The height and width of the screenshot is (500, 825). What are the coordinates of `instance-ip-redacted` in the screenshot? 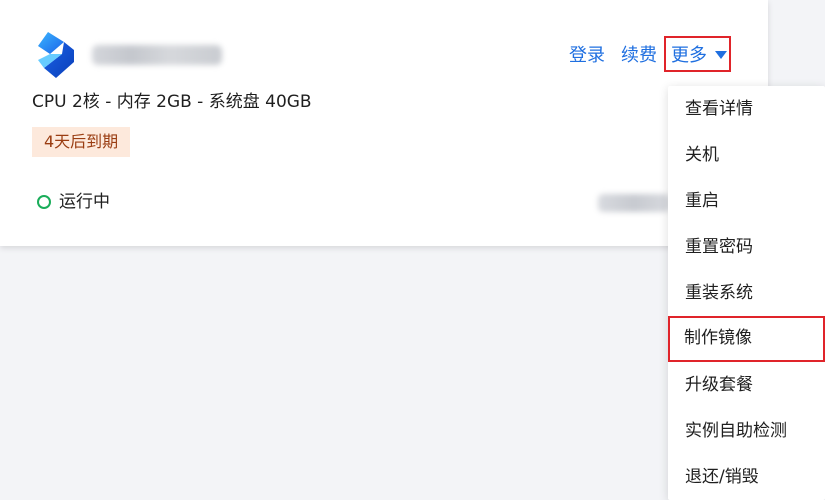 It's located at (634, 203).